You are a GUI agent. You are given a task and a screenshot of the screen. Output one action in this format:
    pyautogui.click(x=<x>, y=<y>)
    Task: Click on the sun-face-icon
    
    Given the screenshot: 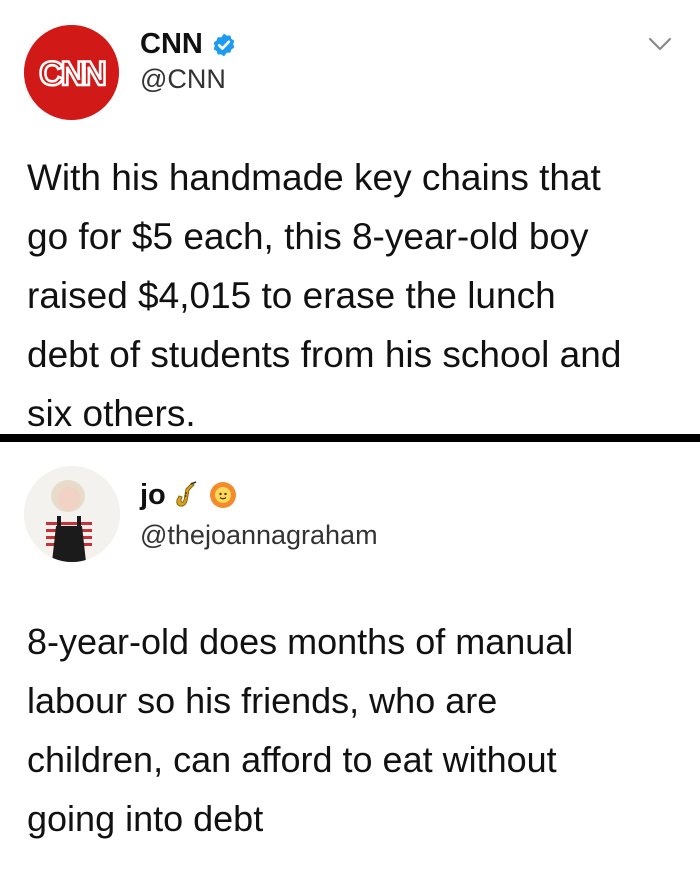 What is the action you would take?
    pyautogui.click(x=222, y=495)
    